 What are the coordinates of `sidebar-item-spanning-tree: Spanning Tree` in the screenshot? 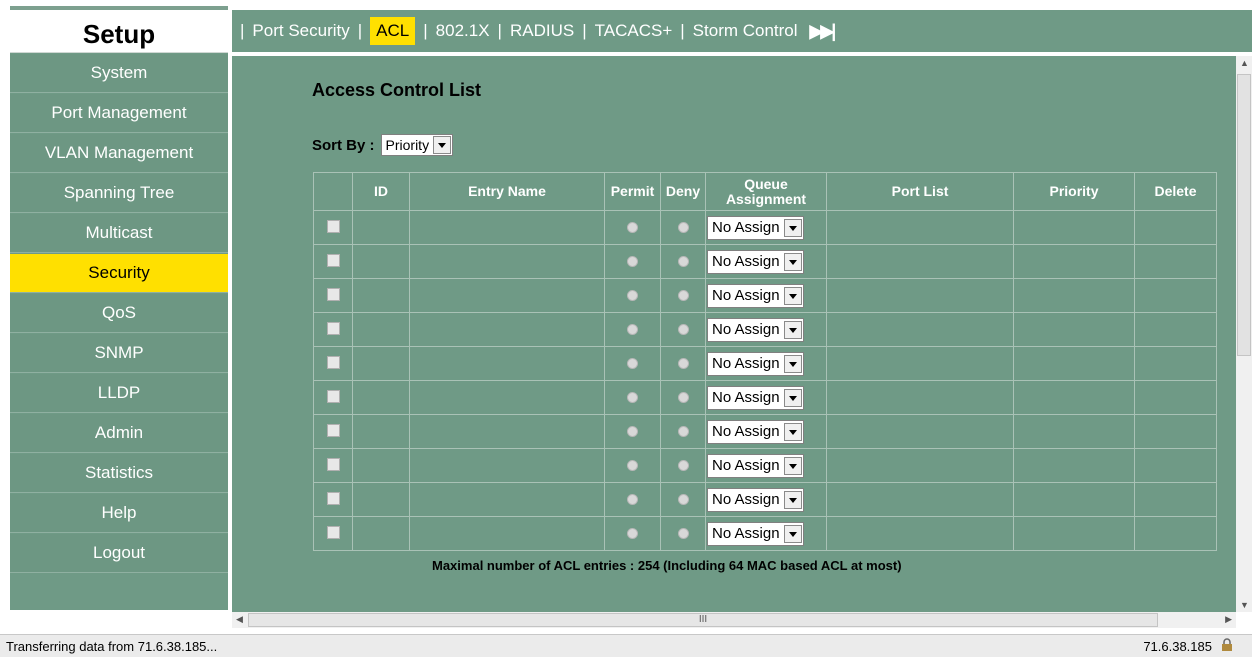 It's located at (119, 193).